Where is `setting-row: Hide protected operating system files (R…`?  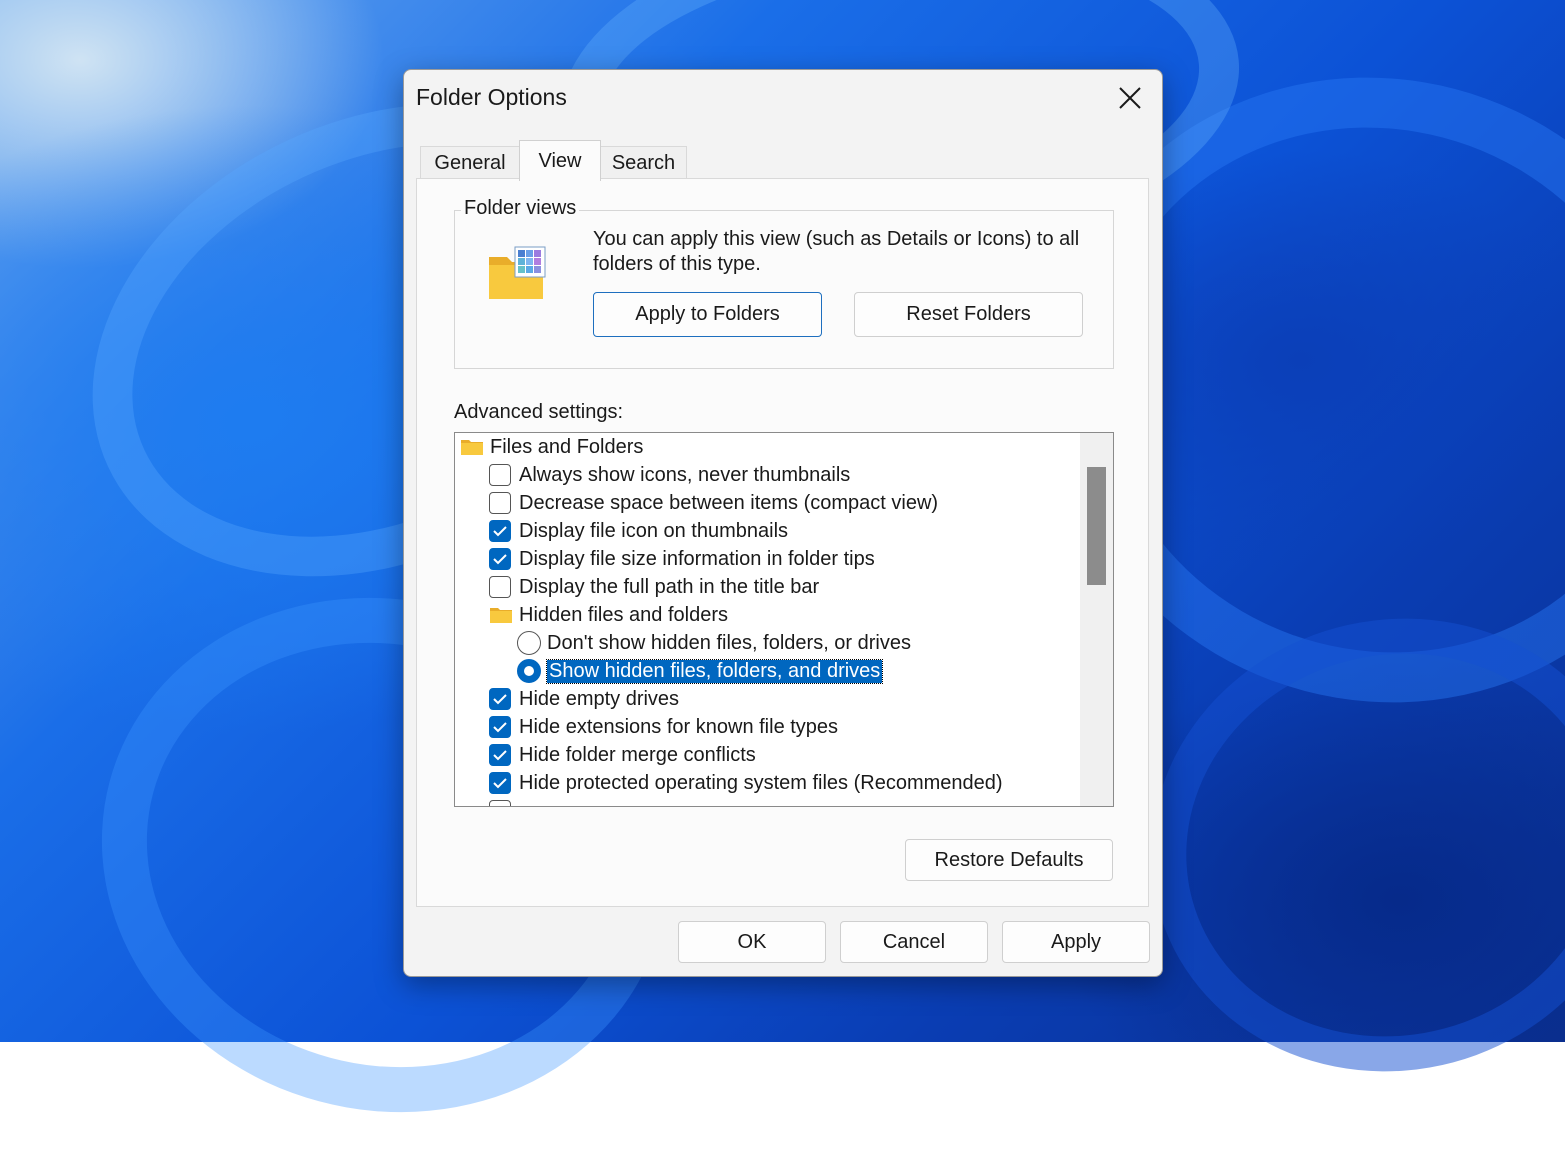
setting-row: Hide protected operating system files (R… is located at coordinates (746, 783).